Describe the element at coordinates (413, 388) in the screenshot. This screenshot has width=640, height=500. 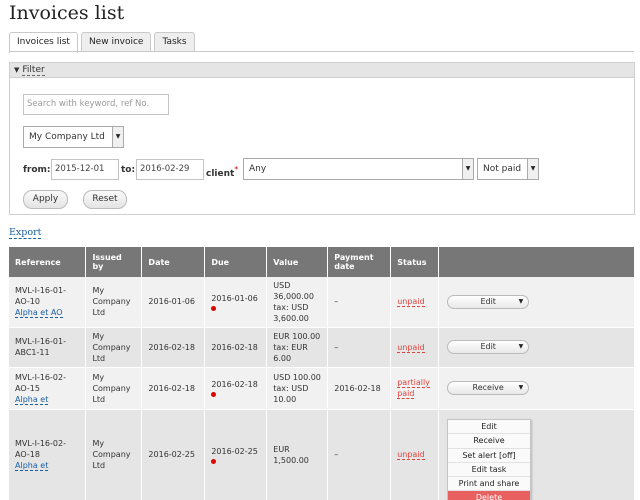
I see `status-badge: partially paid` at that location.